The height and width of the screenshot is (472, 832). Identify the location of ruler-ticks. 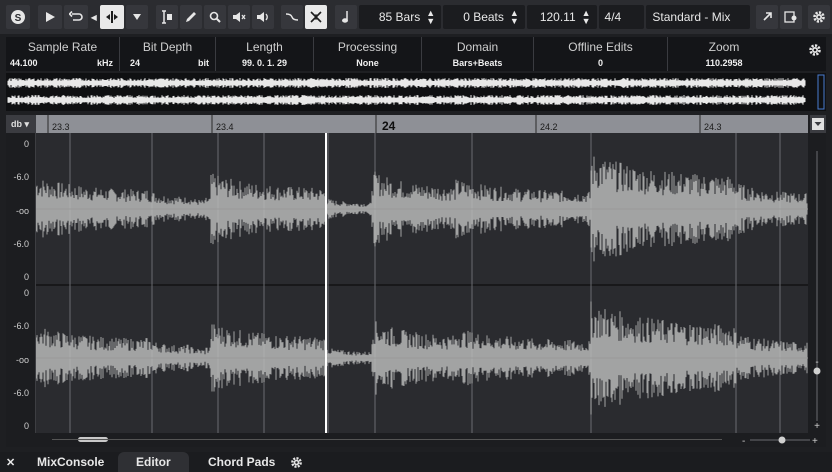
(374, 124).